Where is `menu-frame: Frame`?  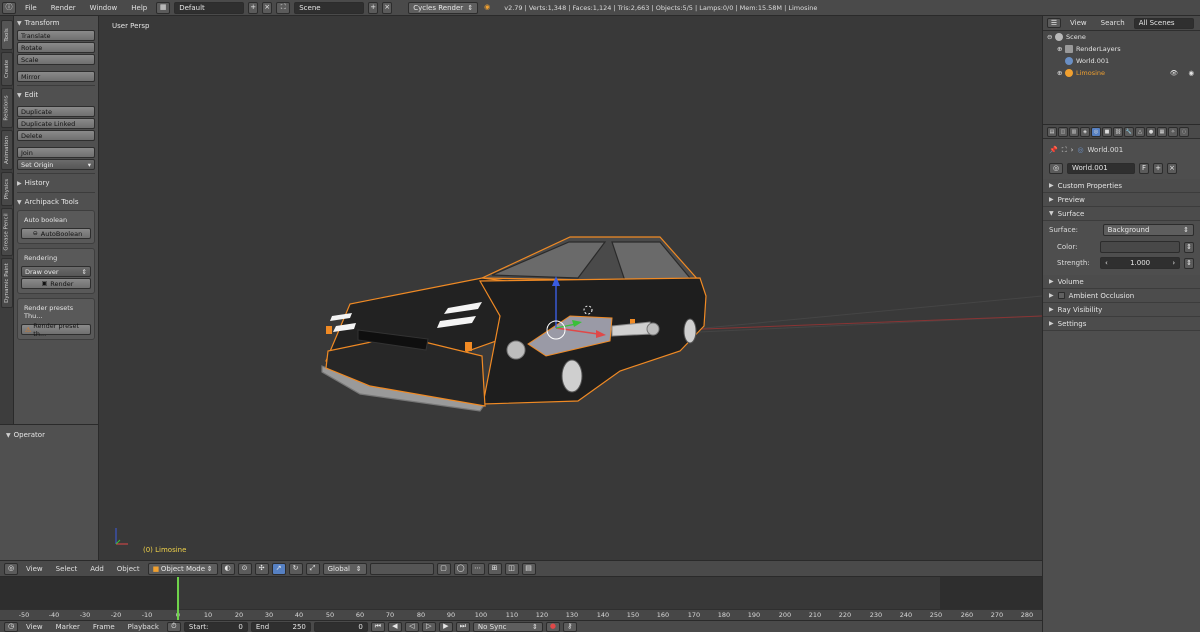 menu-frame: Frame is located at coordinates (104, 627).